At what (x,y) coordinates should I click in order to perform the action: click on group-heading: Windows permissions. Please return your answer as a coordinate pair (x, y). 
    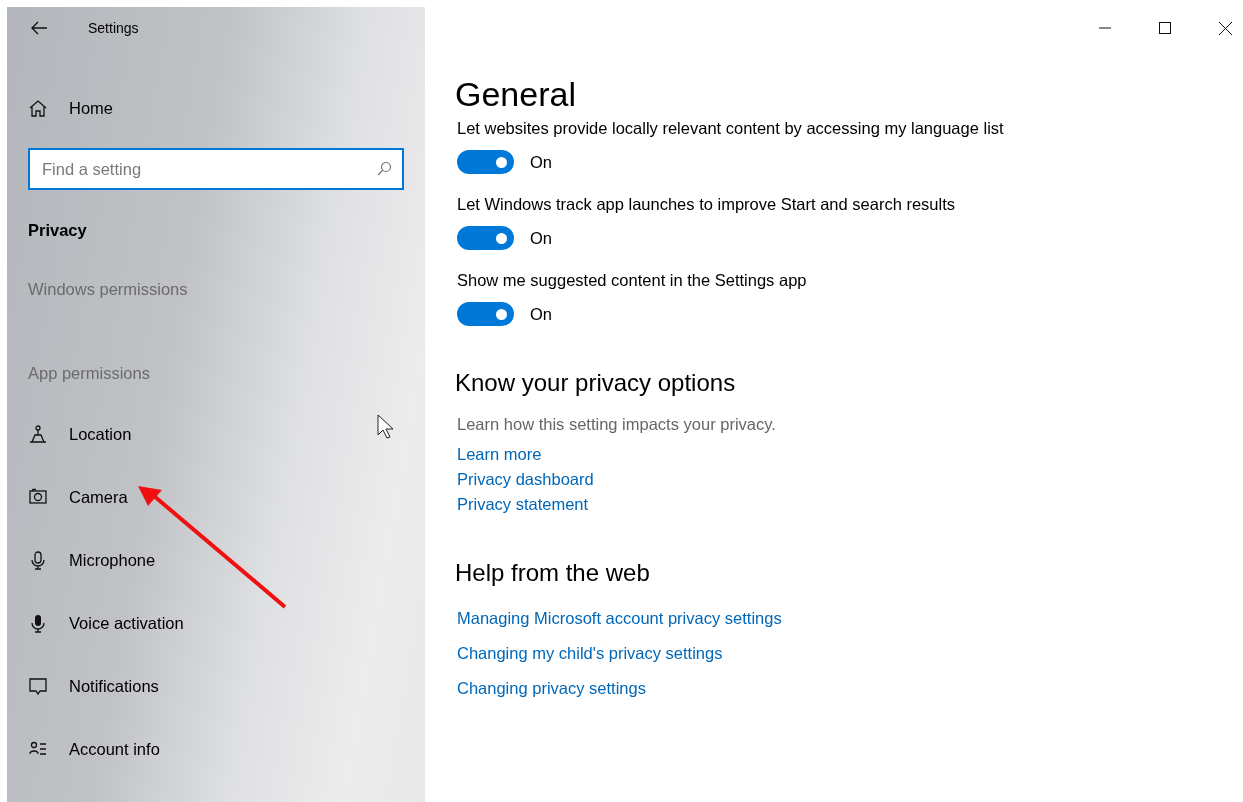
    Looking at the image, I should click on (108, 289).